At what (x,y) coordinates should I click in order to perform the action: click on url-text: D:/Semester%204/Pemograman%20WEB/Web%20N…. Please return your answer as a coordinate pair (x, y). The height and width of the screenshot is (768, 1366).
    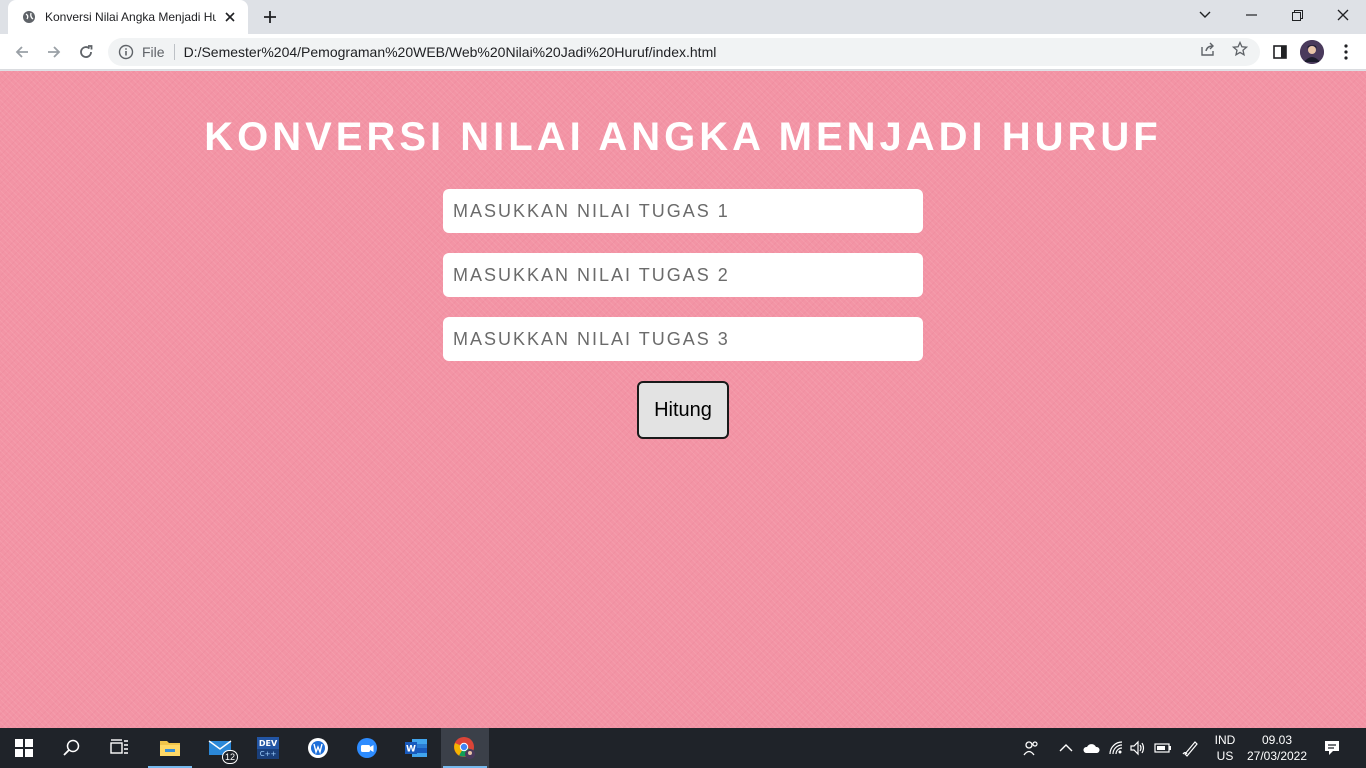
    Looking at the image, I should click on (450, 52).